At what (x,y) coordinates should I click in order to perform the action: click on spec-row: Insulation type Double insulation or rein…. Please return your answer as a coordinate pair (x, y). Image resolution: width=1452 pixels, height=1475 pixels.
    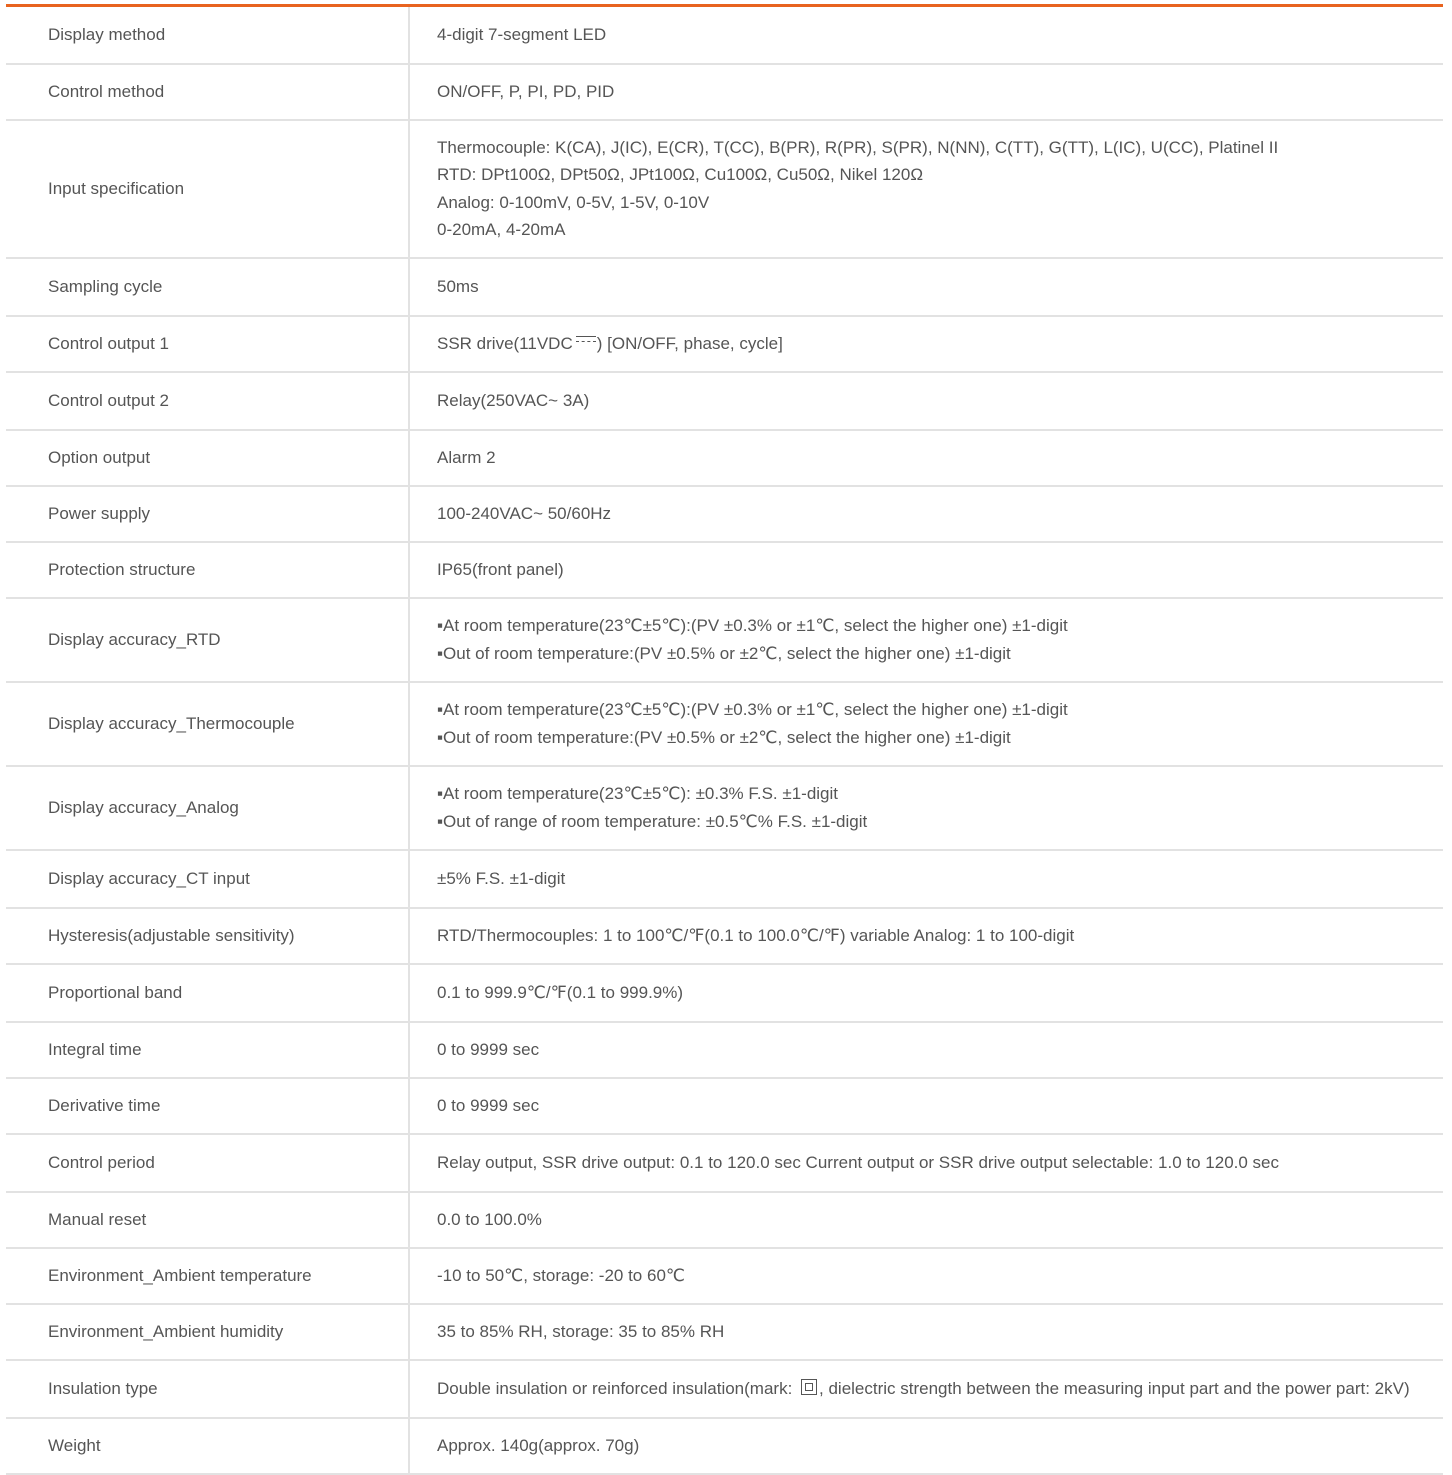
    Looking at the image, I should click on (724, 1389).